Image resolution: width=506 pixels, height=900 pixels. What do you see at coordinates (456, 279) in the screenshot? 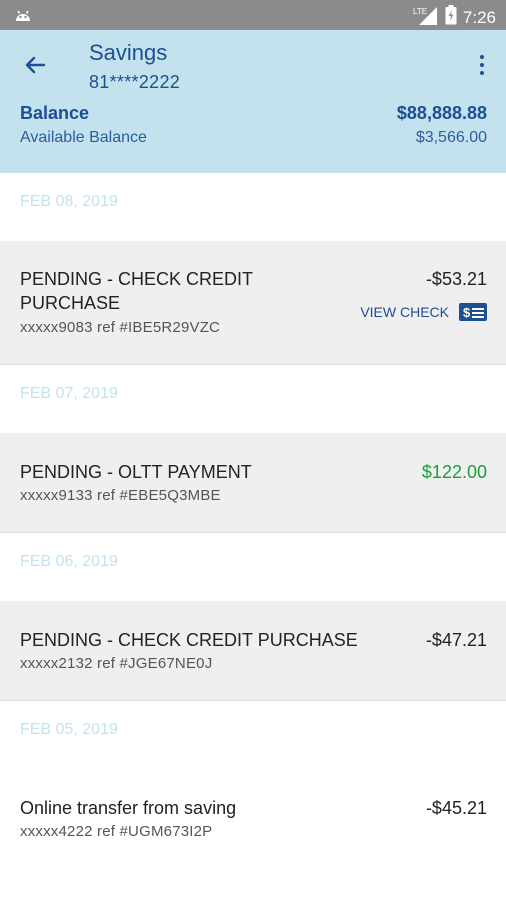
I see `transaction-amount: -$53.21` at bounding box center [456, 279].